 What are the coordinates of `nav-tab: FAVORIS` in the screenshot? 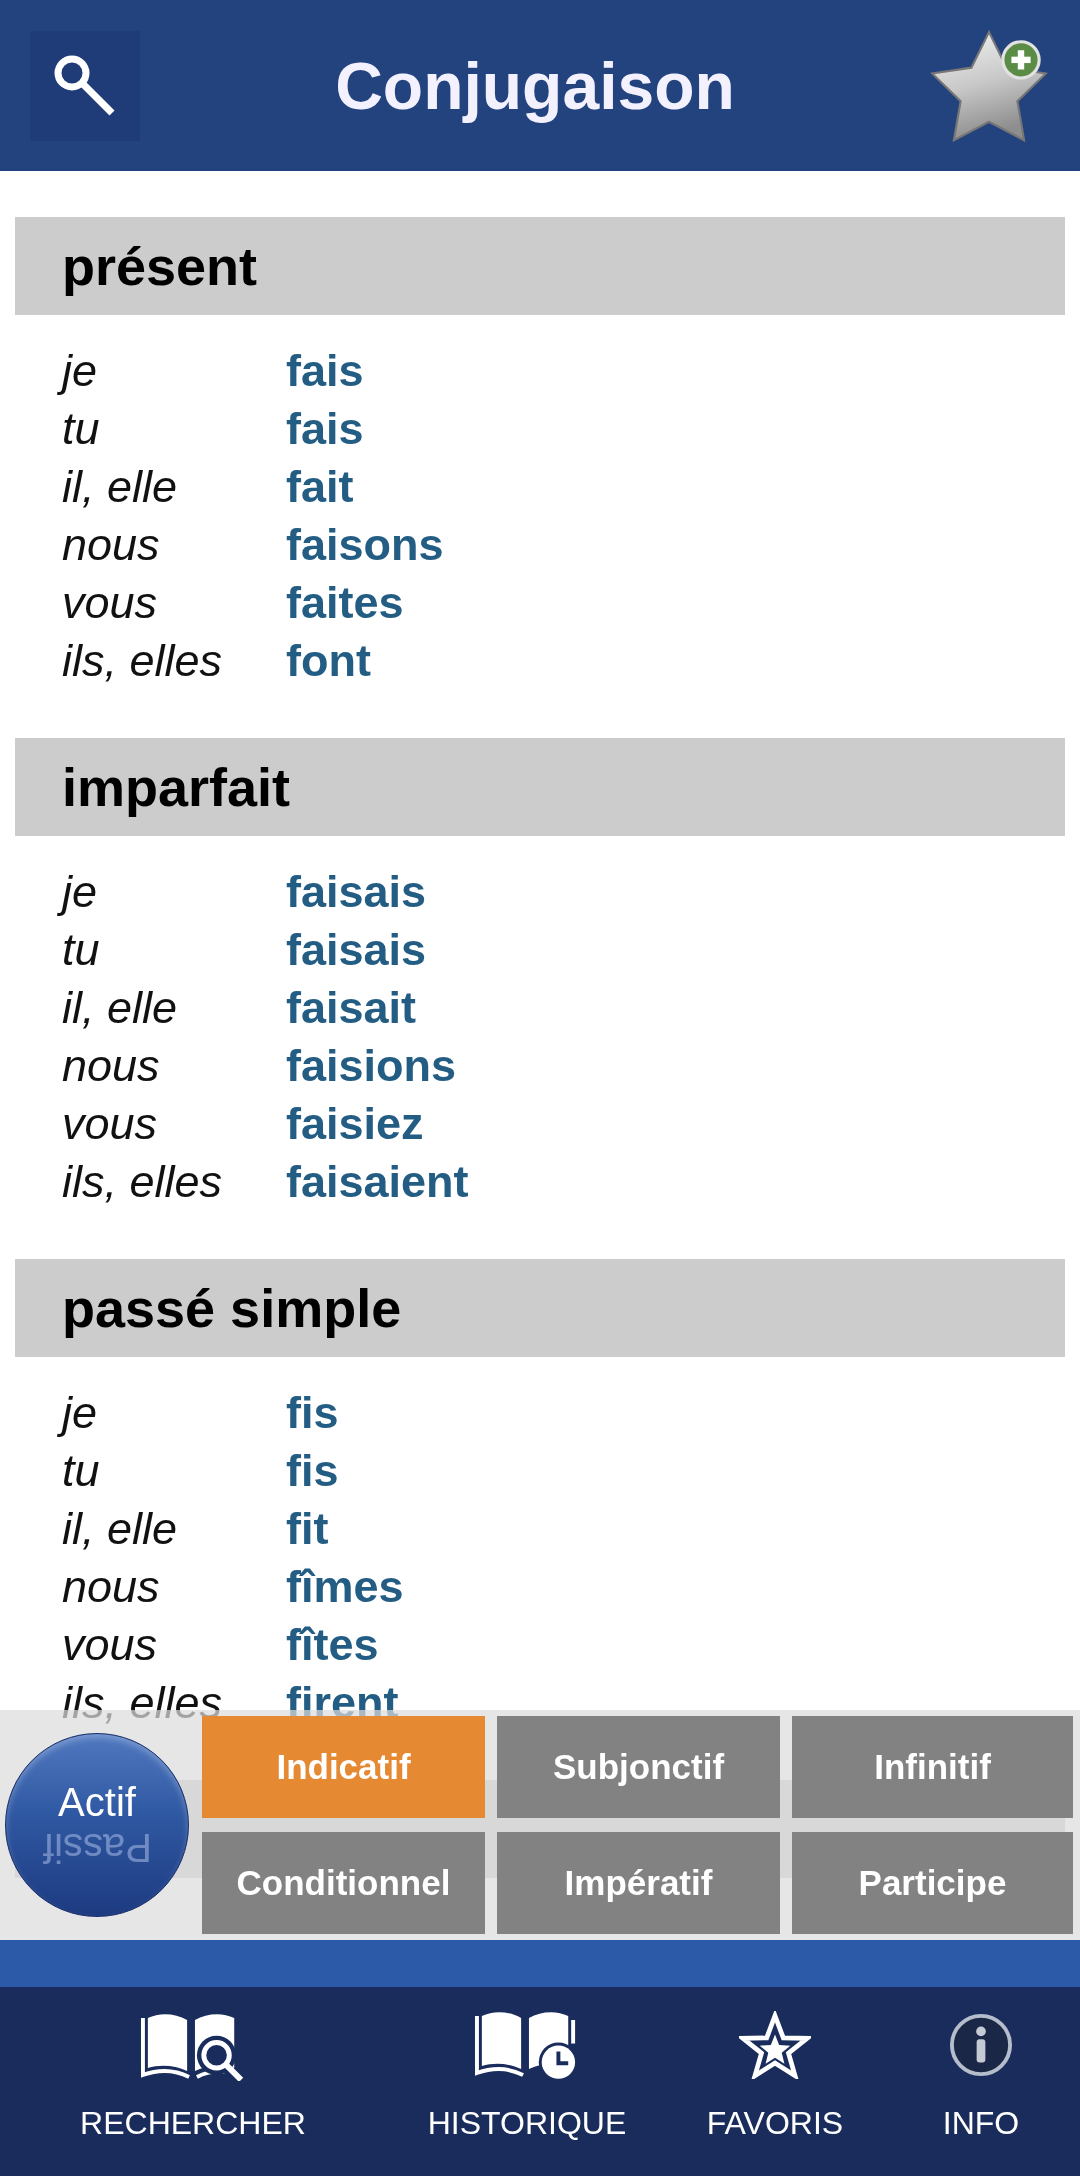 It's located at (775, 2065).